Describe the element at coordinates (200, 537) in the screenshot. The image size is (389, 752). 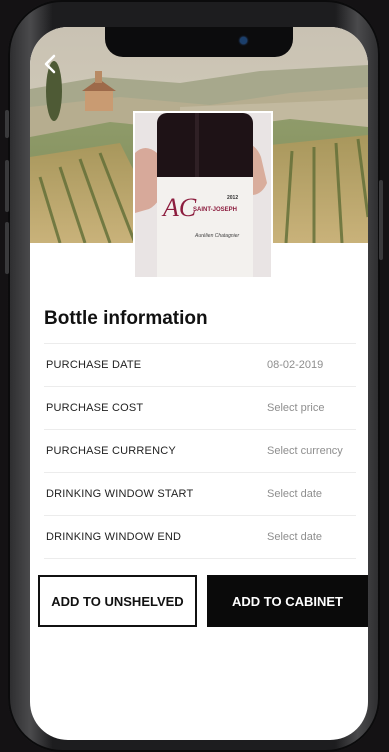
I see `drinking-window-end-row: DRINKING WINDOW END Select date` at that location.